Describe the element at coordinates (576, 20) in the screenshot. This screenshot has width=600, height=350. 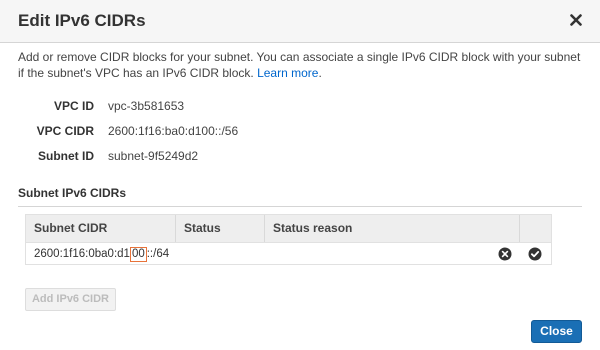
I see `close-x-icon` at that location.